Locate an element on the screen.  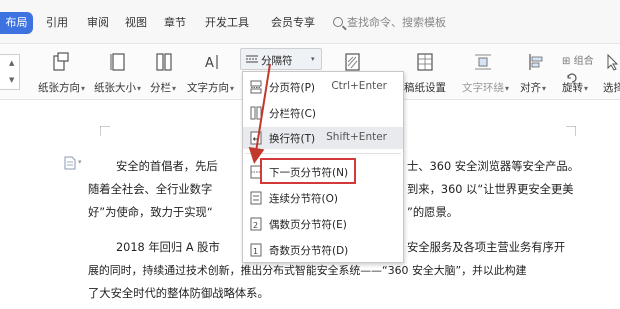
separator-button: 分隔符 ▾ is located at coordinates (281, 59).